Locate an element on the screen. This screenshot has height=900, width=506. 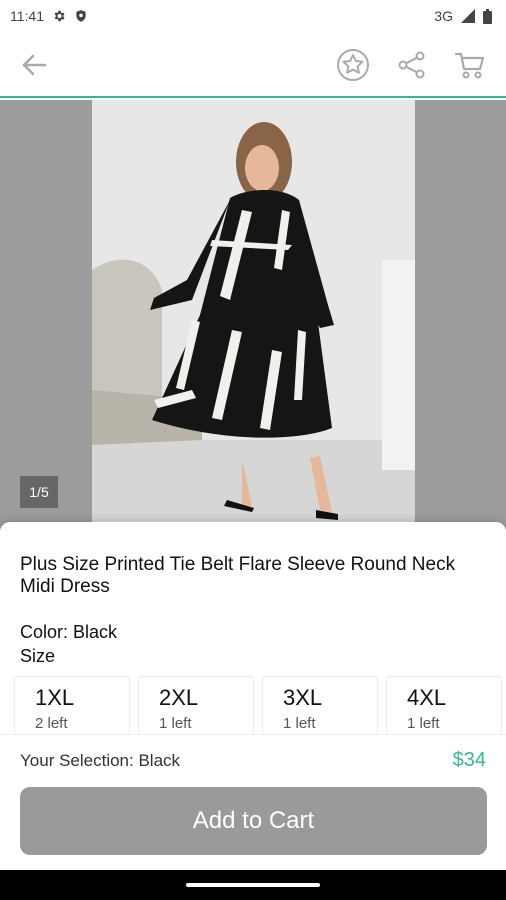
star-icon is located at coordinates (353, 65).